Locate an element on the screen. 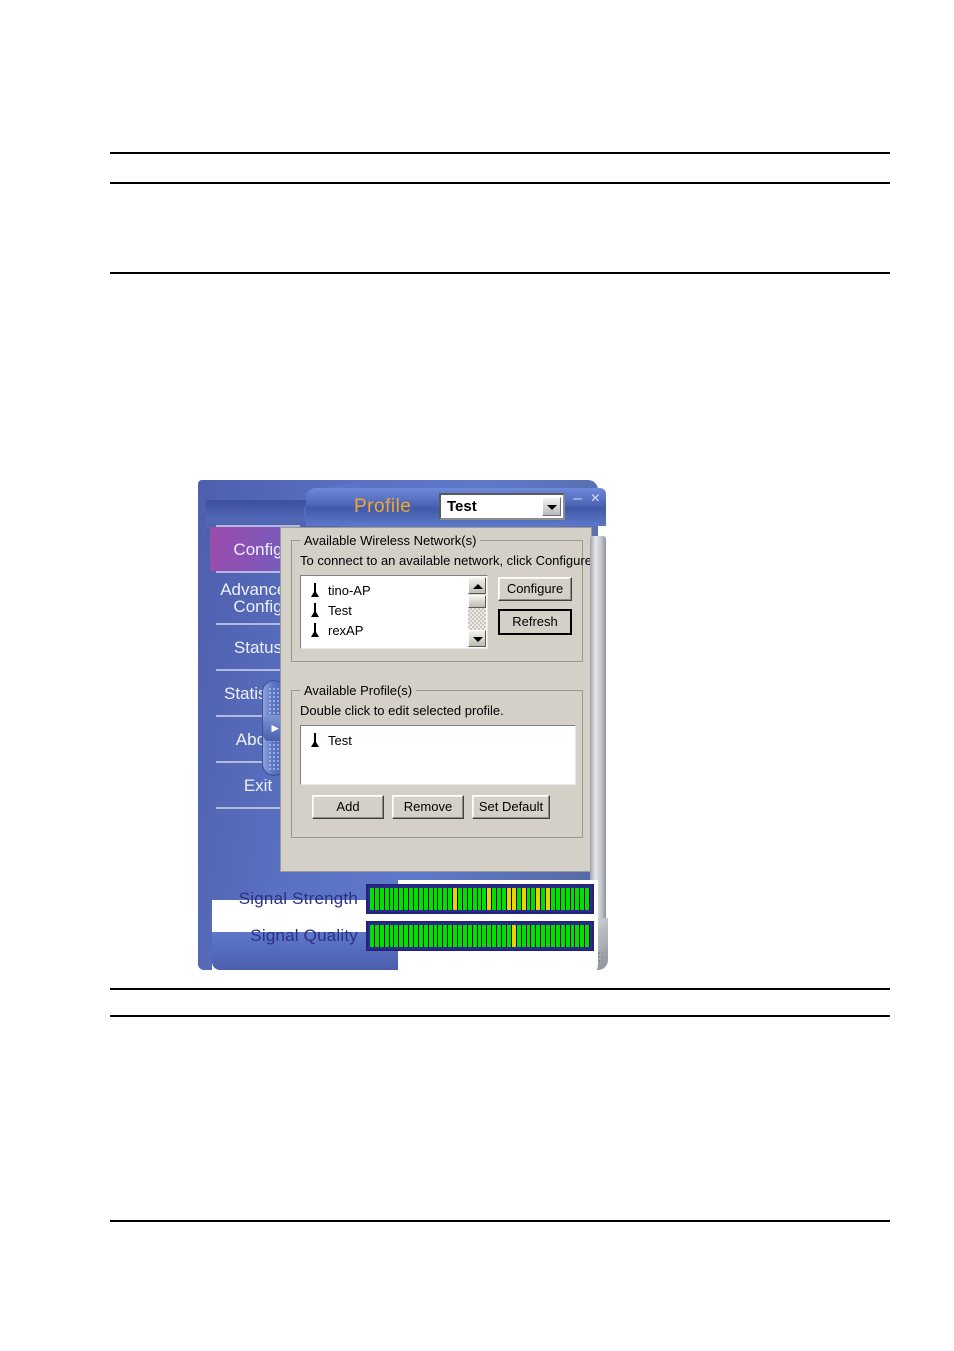 The width and height of the screenshot is (954, 1351). network-name: rexAP is located at coordinates (346, 630).